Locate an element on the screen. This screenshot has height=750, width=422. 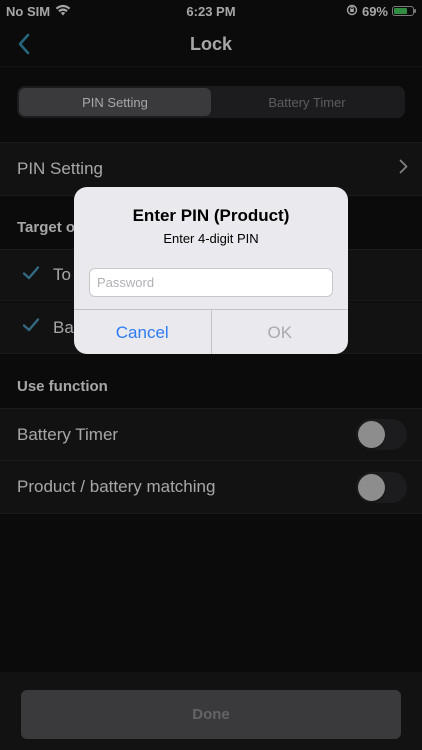
alert-button-bar: Cancel OK is located at coordinates (211, 331).